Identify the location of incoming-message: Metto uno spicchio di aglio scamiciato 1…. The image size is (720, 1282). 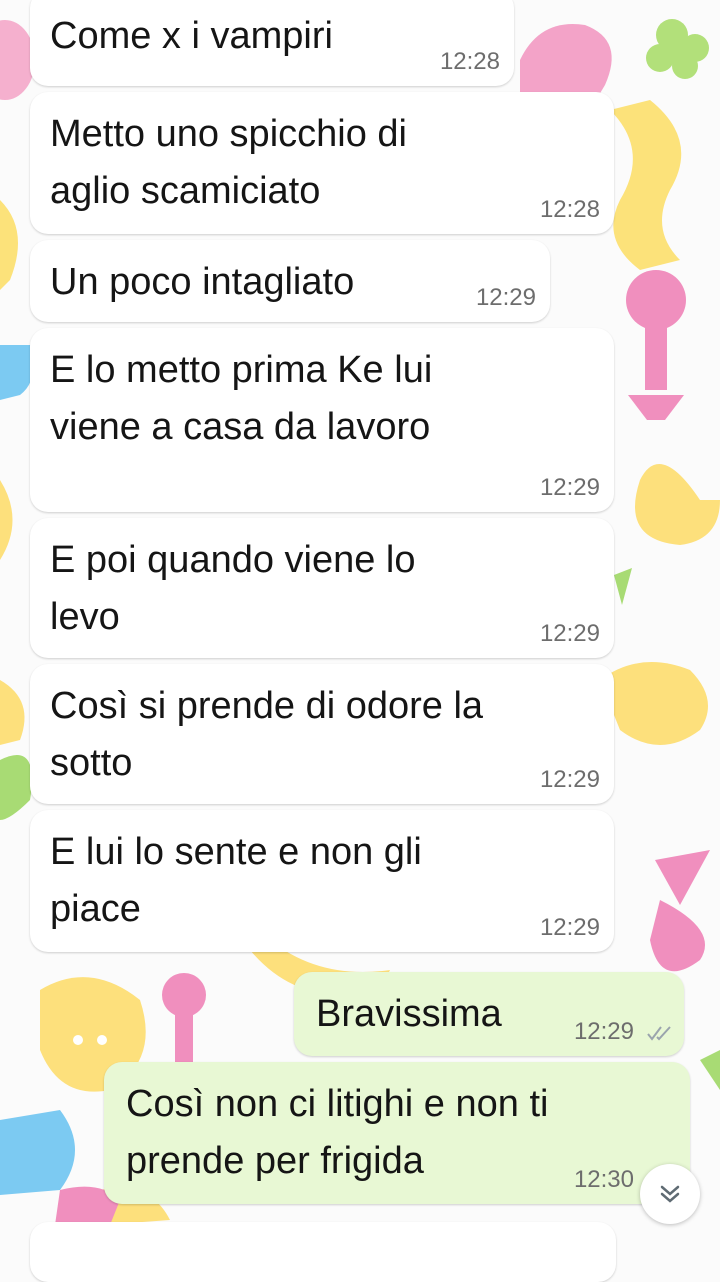
(322, 163).